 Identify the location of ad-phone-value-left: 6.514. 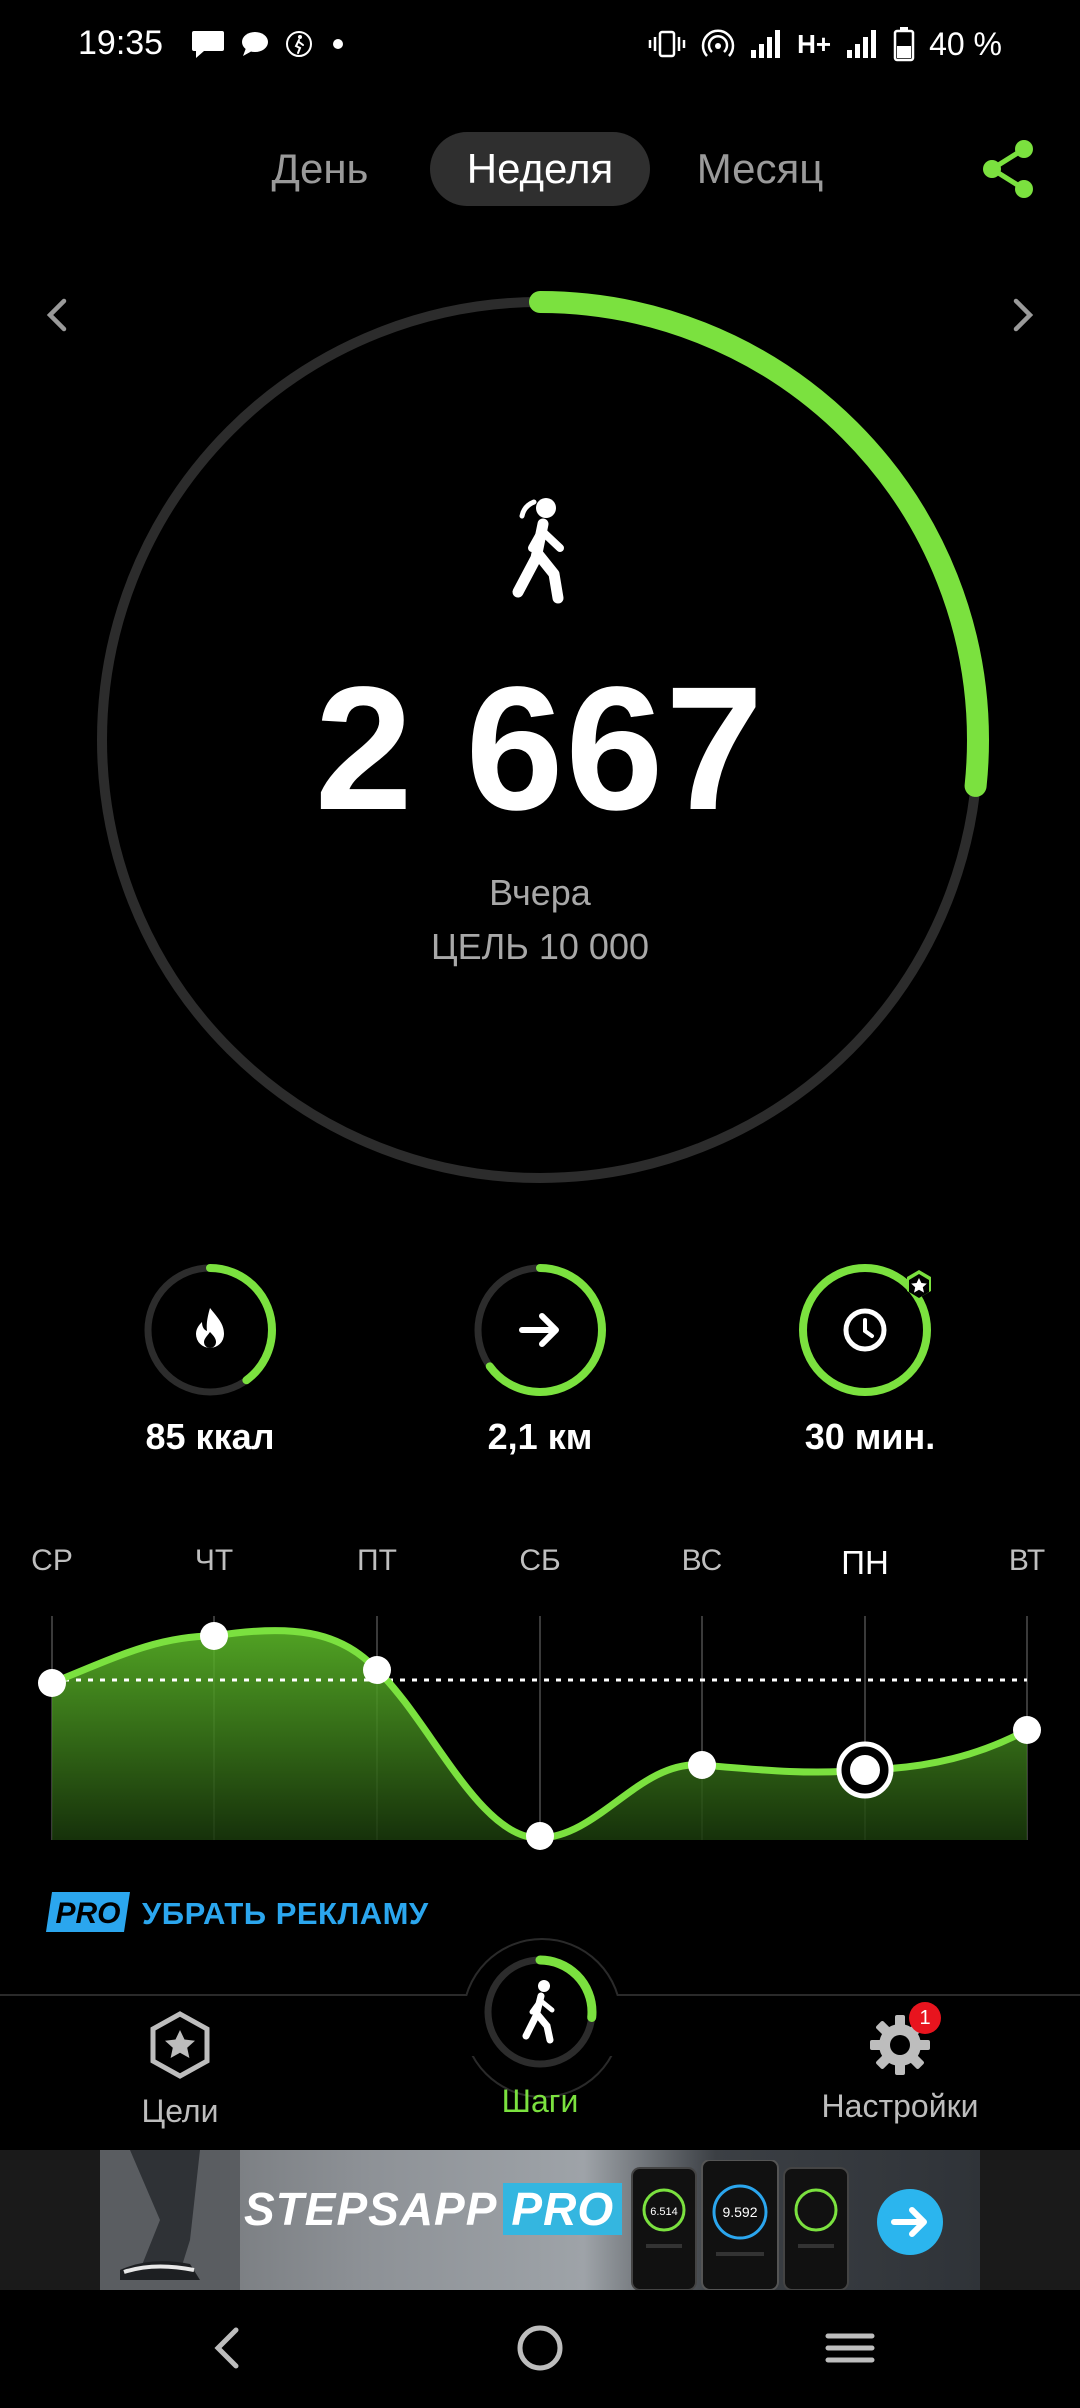
(664, 2212).